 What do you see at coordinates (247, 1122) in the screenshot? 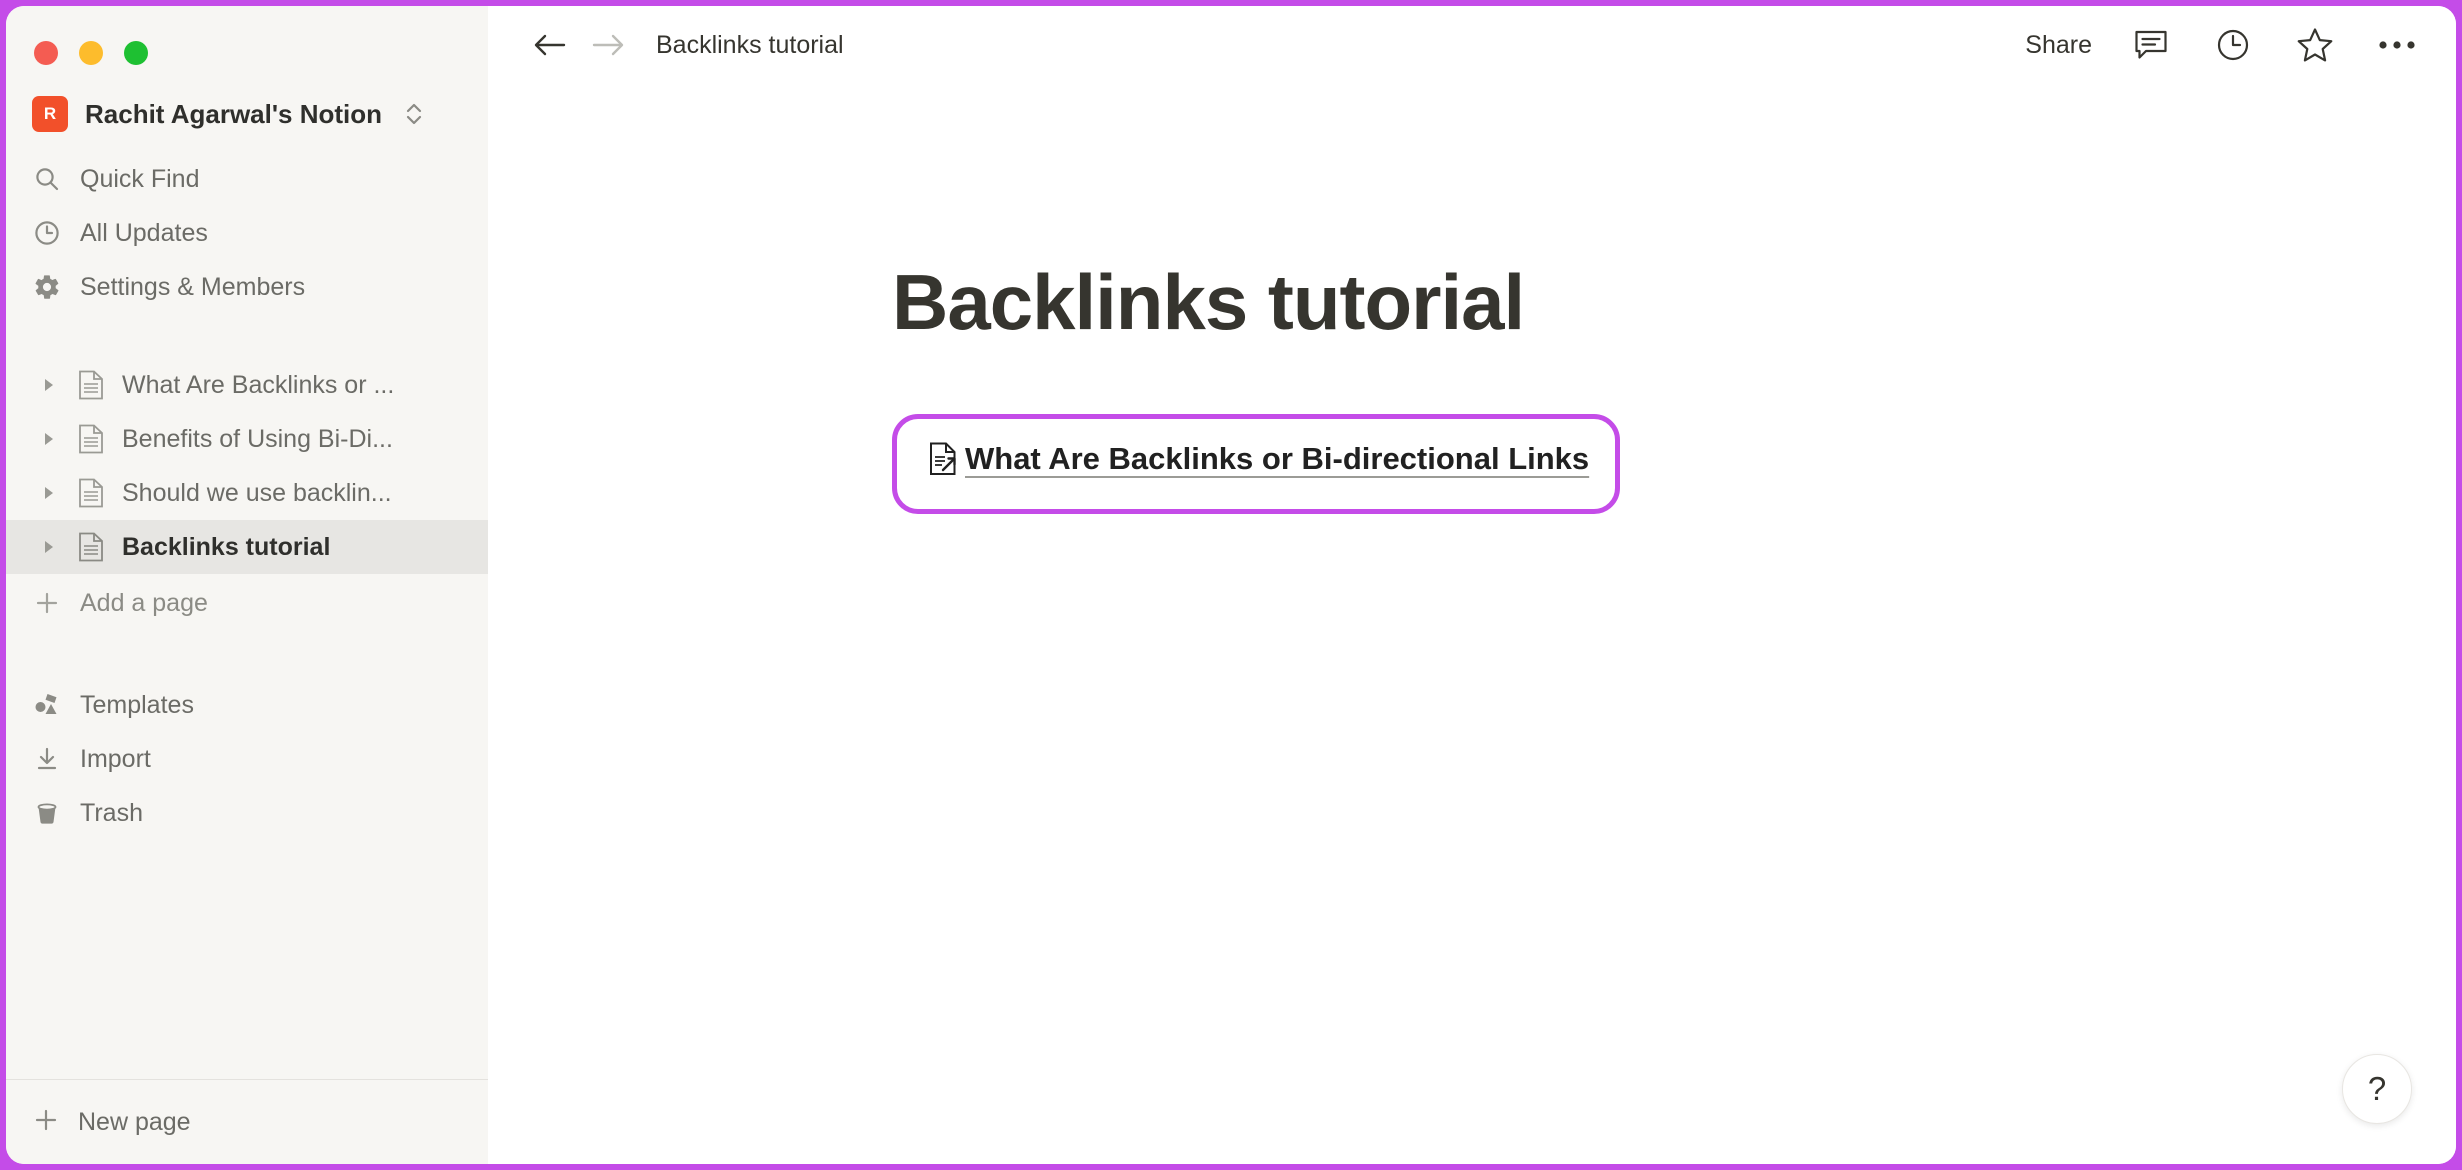
I see `new-page-button: New page` at bounding box center [247, 1122].